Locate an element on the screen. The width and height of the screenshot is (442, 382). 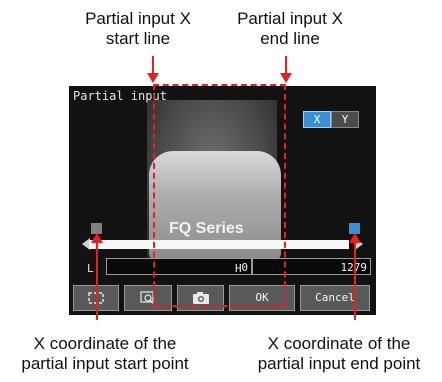
end-line-caption: Partial input X end line is located at coordinates (290, 29).